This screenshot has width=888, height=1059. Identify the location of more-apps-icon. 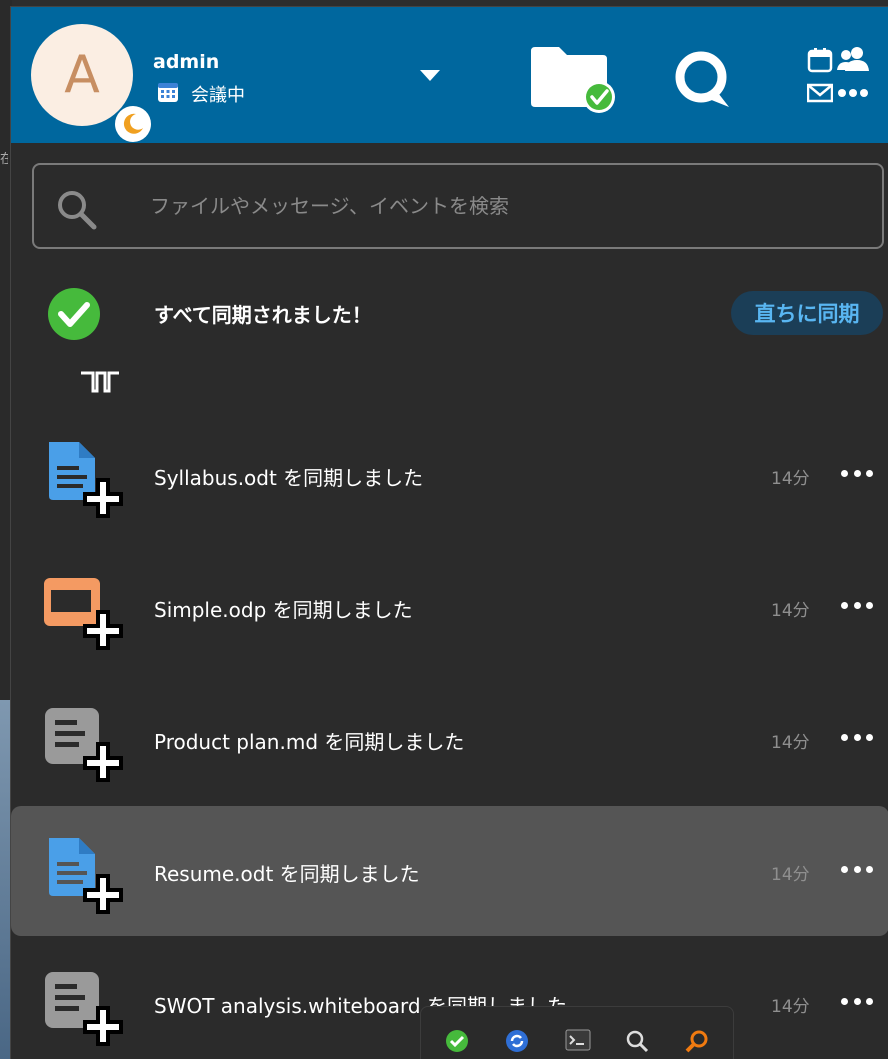
(853, 93).